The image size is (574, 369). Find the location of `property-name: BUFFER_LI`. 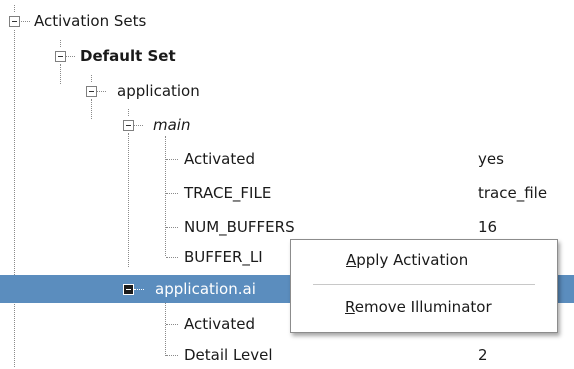

property-name: BUFFER_LI is located at coordinates (223, 257).